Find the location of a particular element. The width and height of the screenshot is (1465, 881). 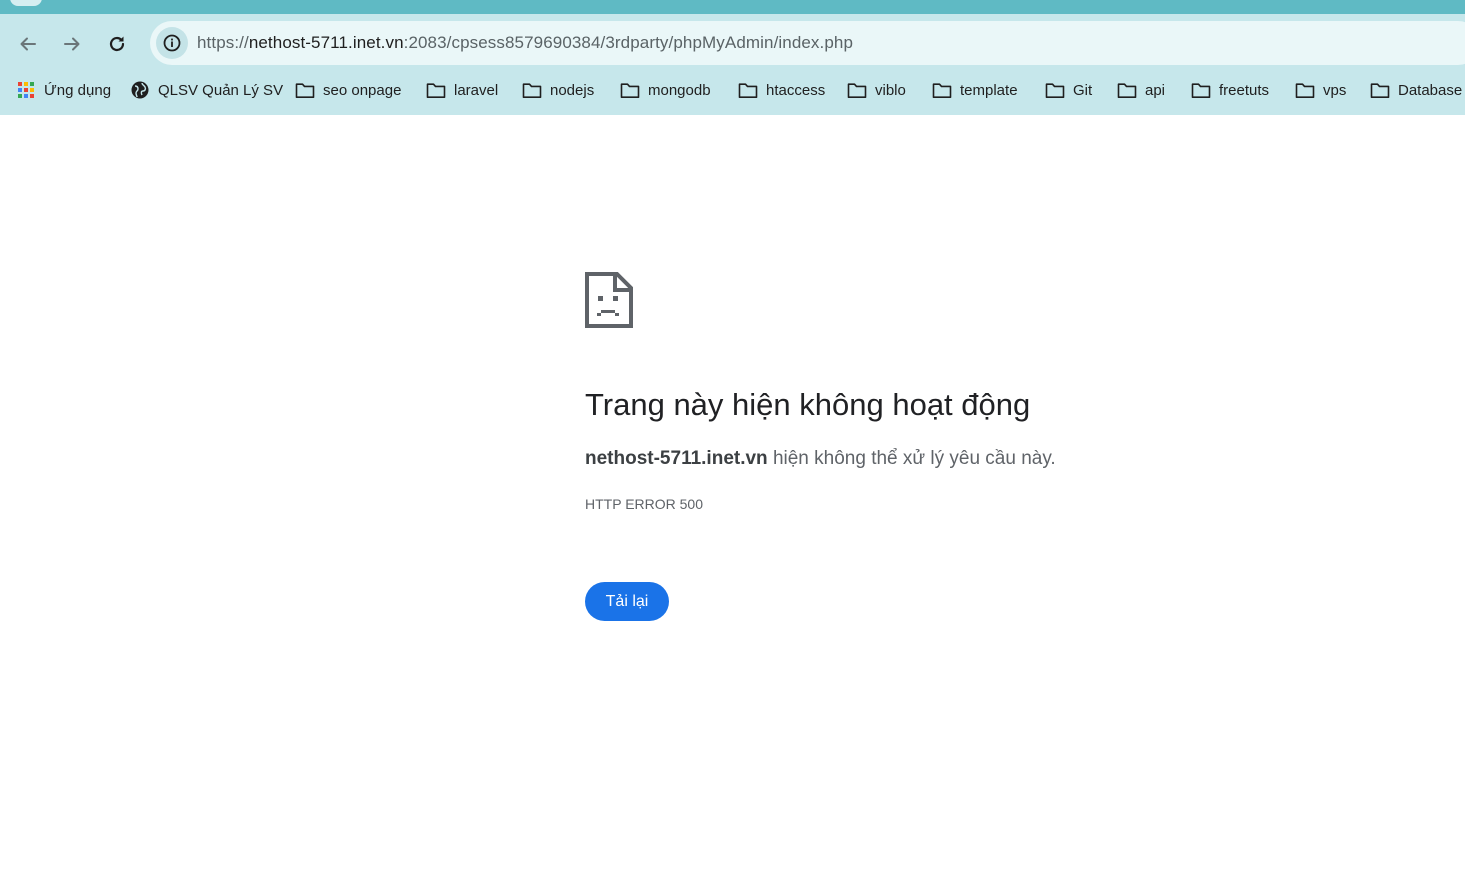

bookmark-label: nodejs is located at coordinates (572, 90).